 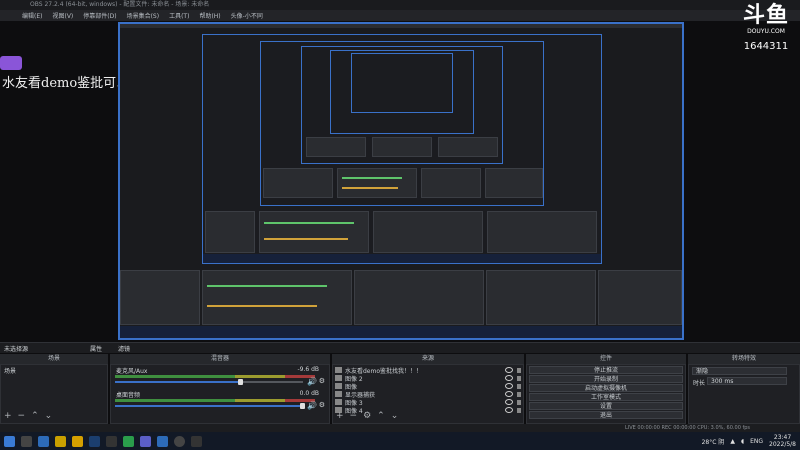 What do you see at coordinates (143, 15) in the screenshot?
I see `menu-item-scene-collection: 场景集合(S)` at bounding box center [143, 15].